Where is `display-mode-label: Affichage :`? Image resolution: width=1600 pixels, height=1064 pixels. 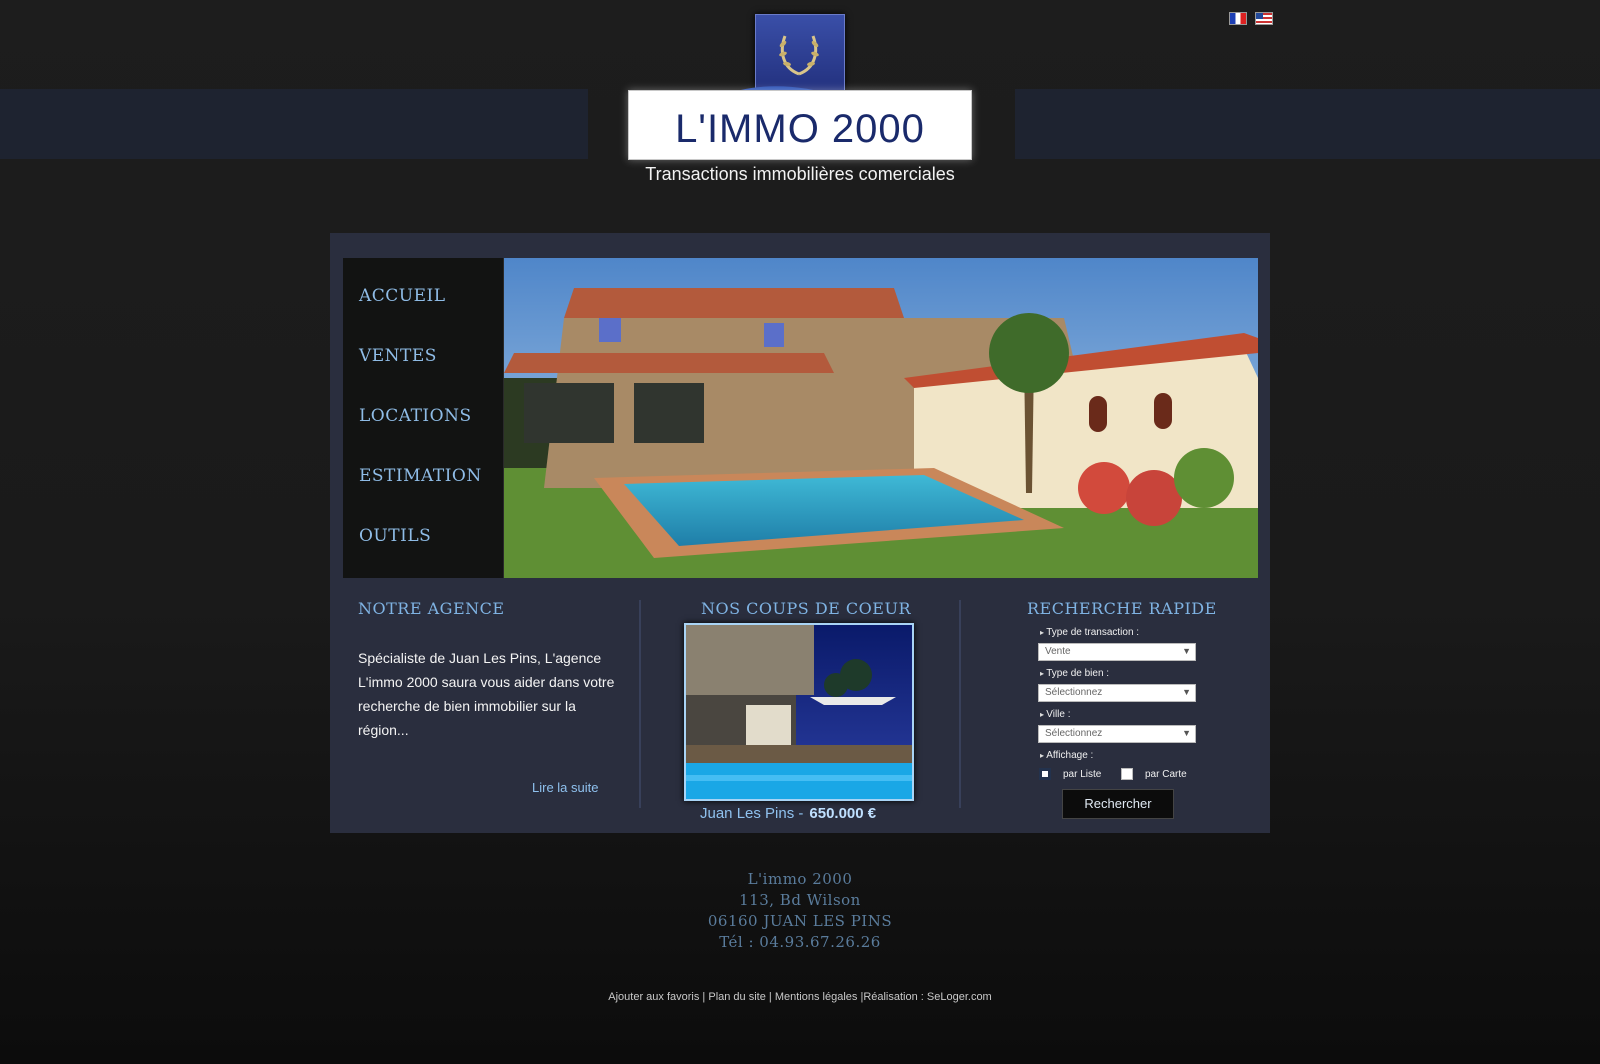 display-mode-label: Affichage : is located at coordinates (1066, 755).